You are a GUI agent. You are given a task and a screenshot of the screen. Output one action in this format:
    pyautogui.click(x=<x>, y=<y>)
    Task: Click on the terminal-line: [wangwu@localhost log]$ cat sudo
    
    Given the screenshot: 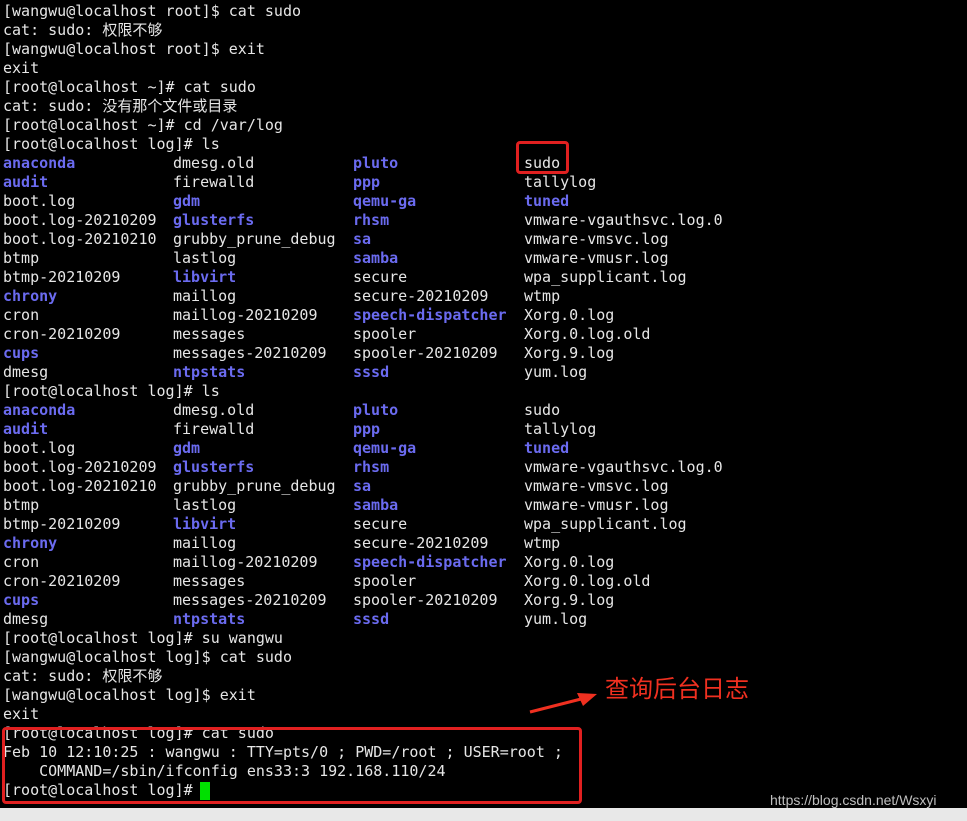 What is the action you would take?
    pyautogui.click(x=147, y=657)
    